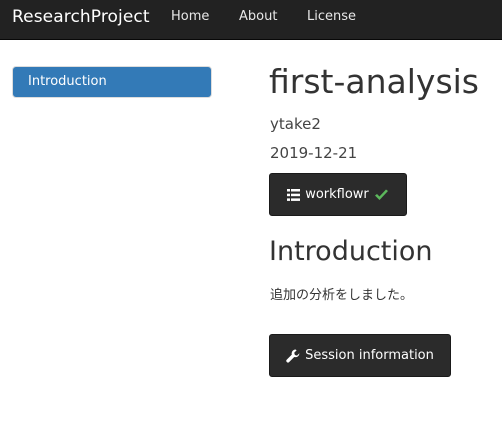  I want to click on toc-item-introduction: Introduction, so click(67, 81).